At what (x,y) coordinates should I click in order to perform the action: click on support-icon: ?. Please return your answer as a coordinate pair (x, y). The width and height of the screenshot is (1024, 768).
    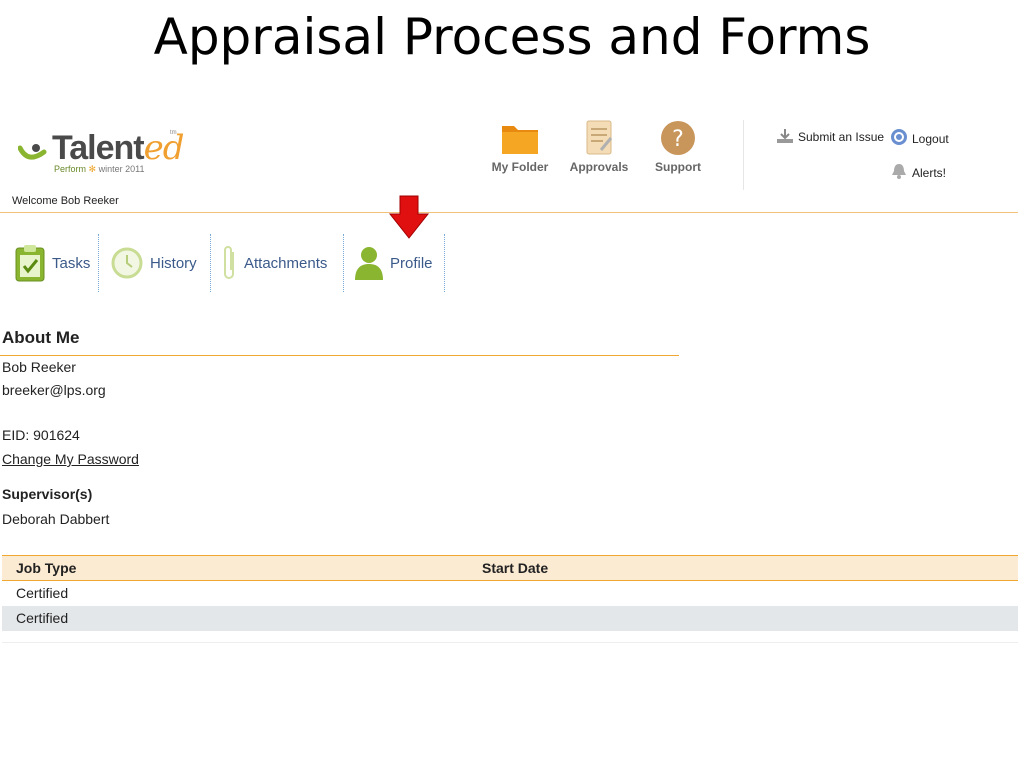
    Looking at the image, I should click on (678, 138).